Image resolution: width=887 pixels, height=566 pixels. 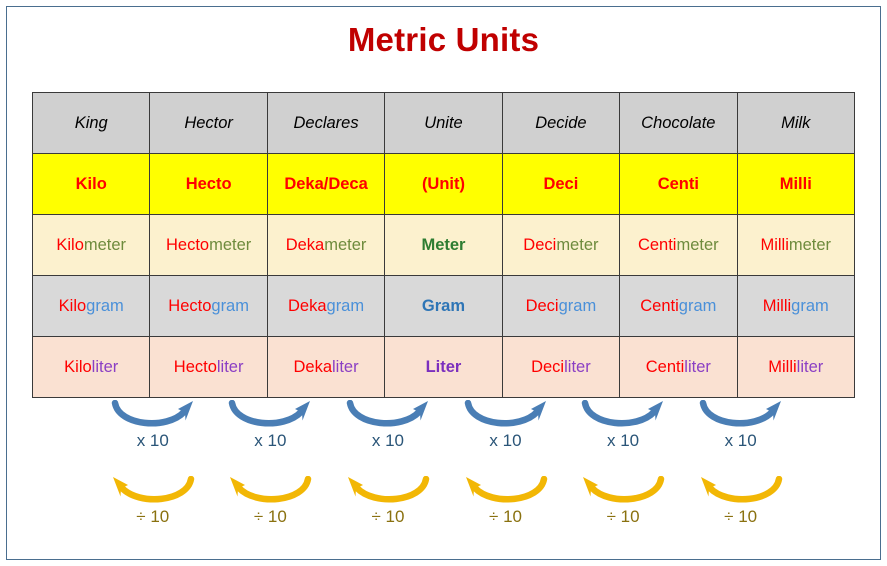 I want to click on unit-cell-liter: Hectoliter, so click(x=208, y=367).